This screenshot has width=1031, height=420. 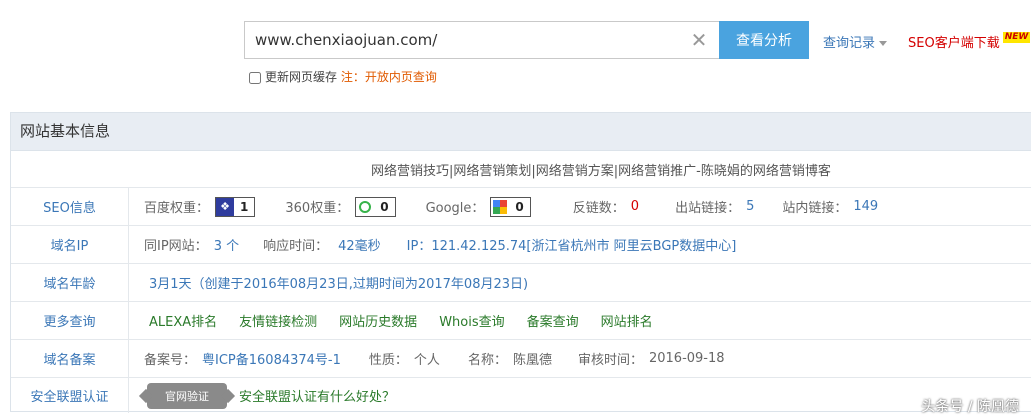 What do you see at coordinates (471, 320) in the screenshot?
I see `whois-link: Whois查询` at bounding box center [471, 320].